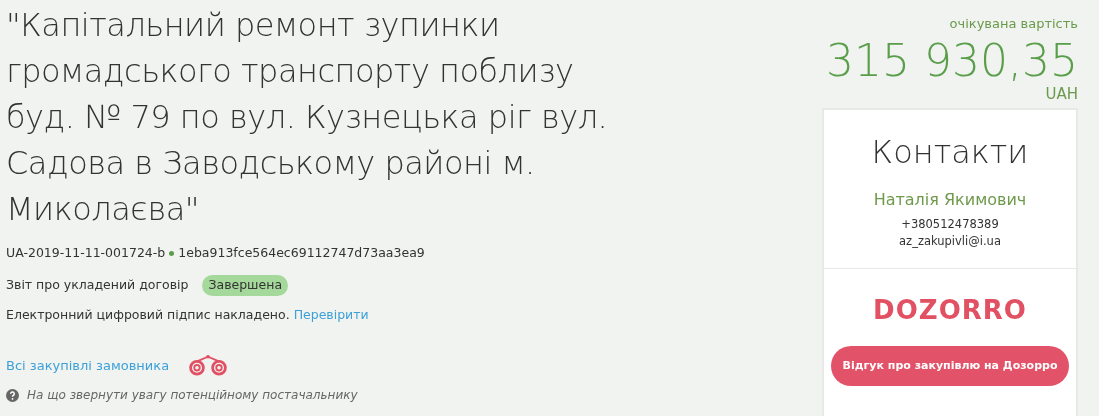  Describe the element at coordinates (950, 366) in the screenshot. I see `dozorro-feedback-button: Відгук про закупівлю на Дозорро` at that location.